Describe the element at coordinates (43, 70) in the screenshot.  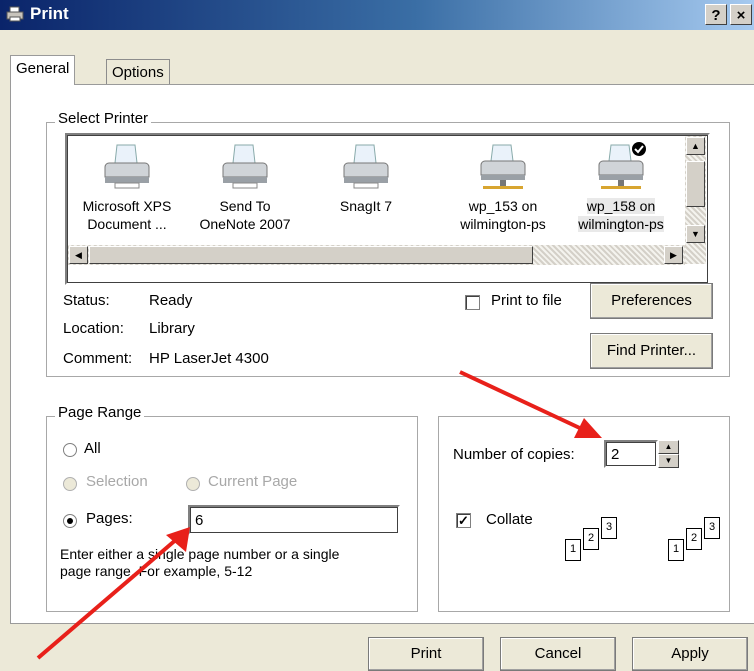
I see `tab-general: General` at that location.